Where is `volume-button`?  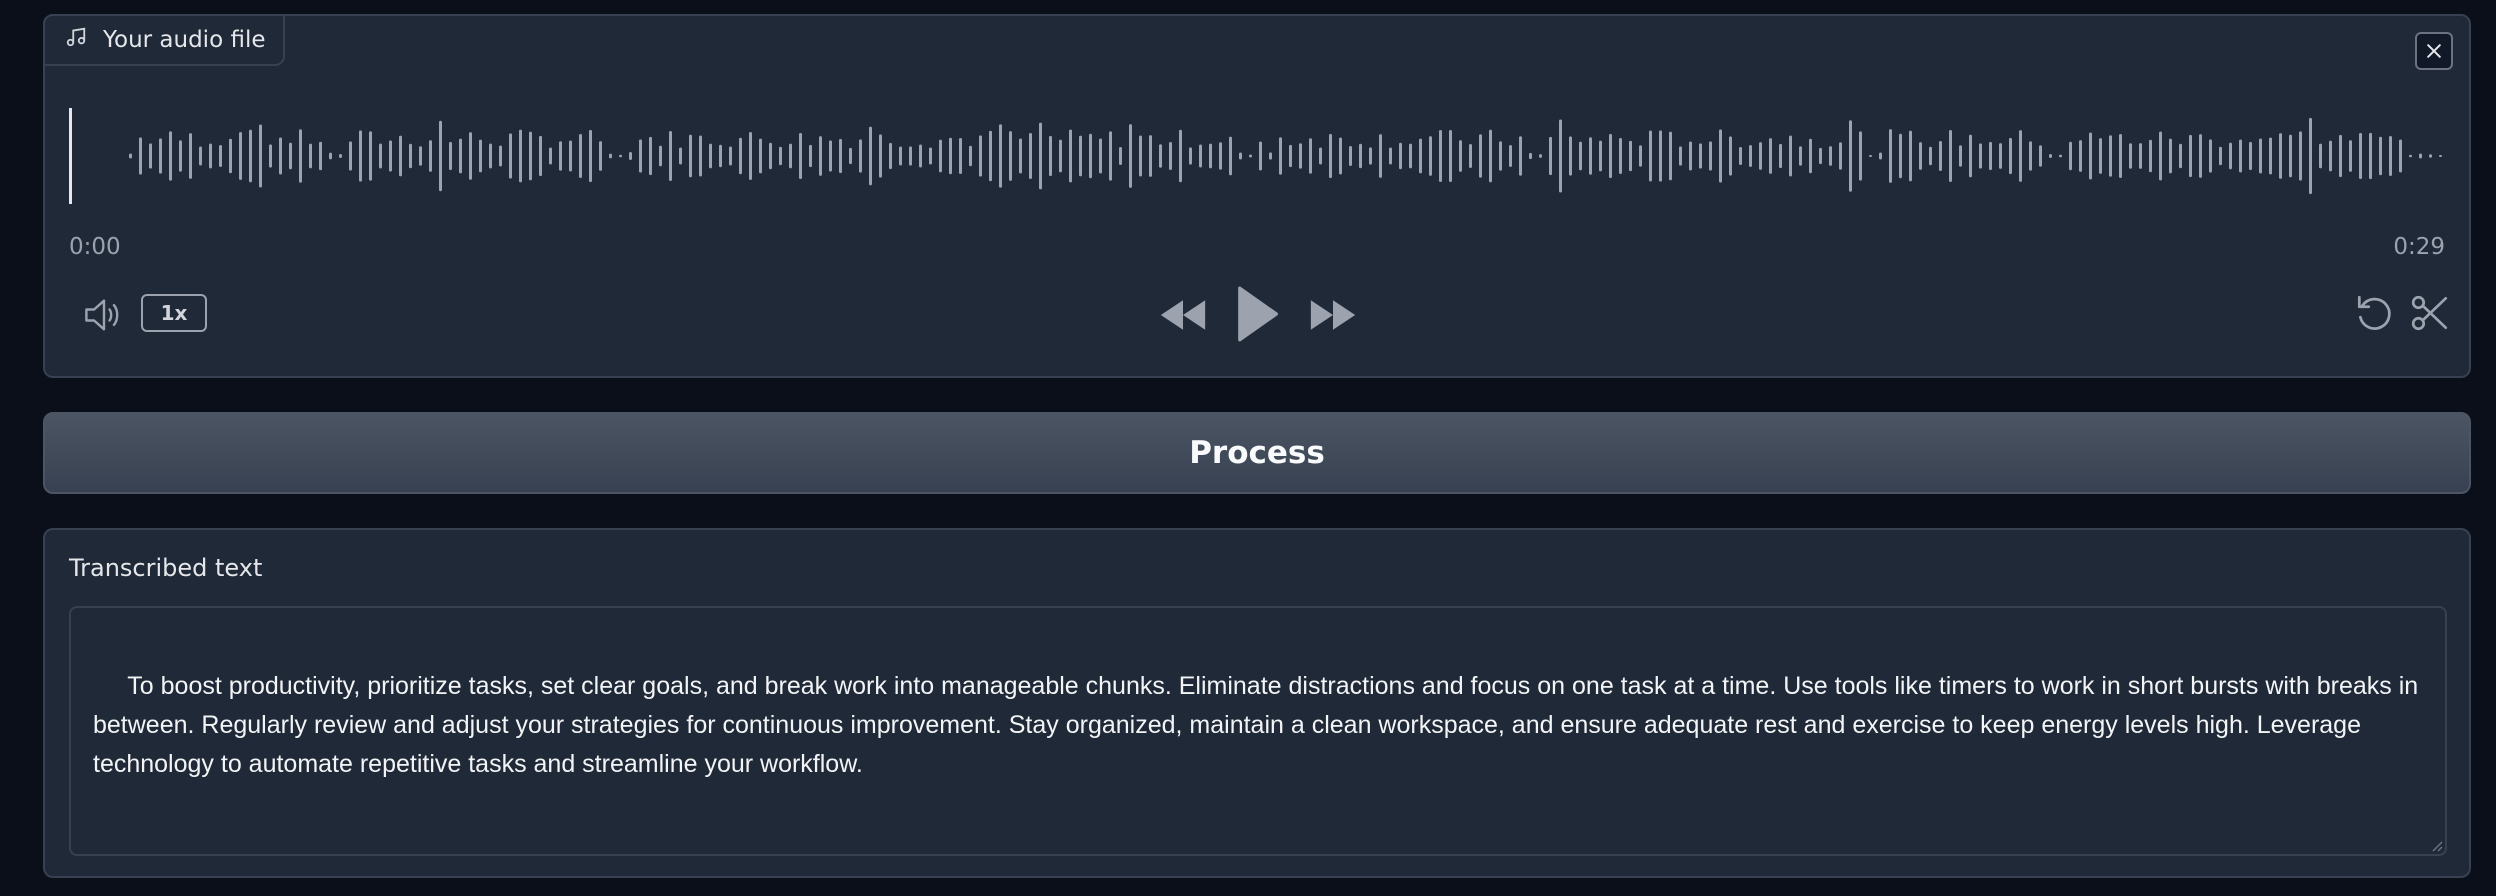
volume-button is located at coordinates (104, 315).